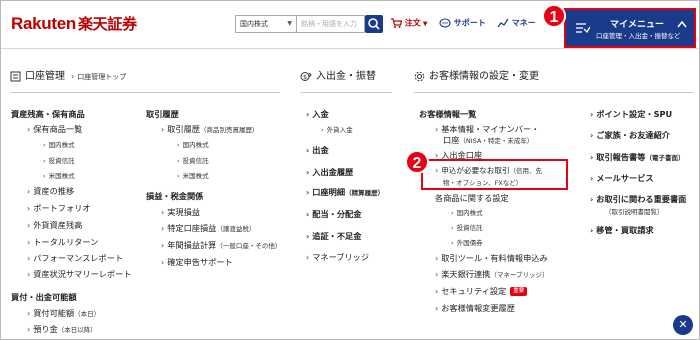  Describe the element at coordinates (519, 291) in the screenshot. I see `important-badge: 重要` at that location.